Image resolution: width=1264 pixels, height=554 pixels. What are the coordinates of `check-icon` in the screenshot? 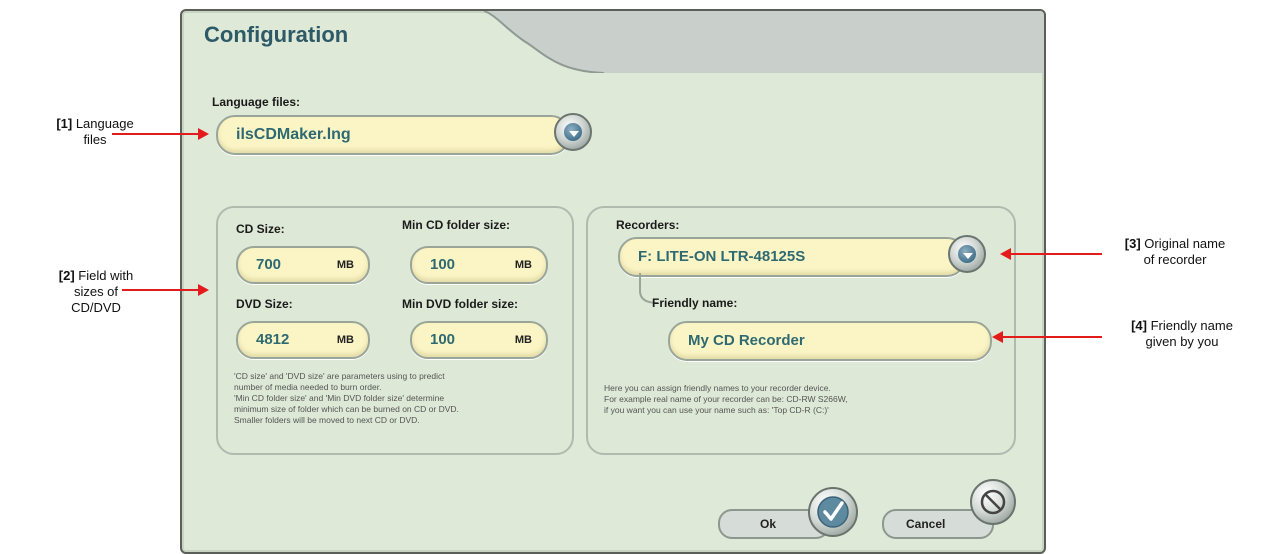 It's located at (833, 512).